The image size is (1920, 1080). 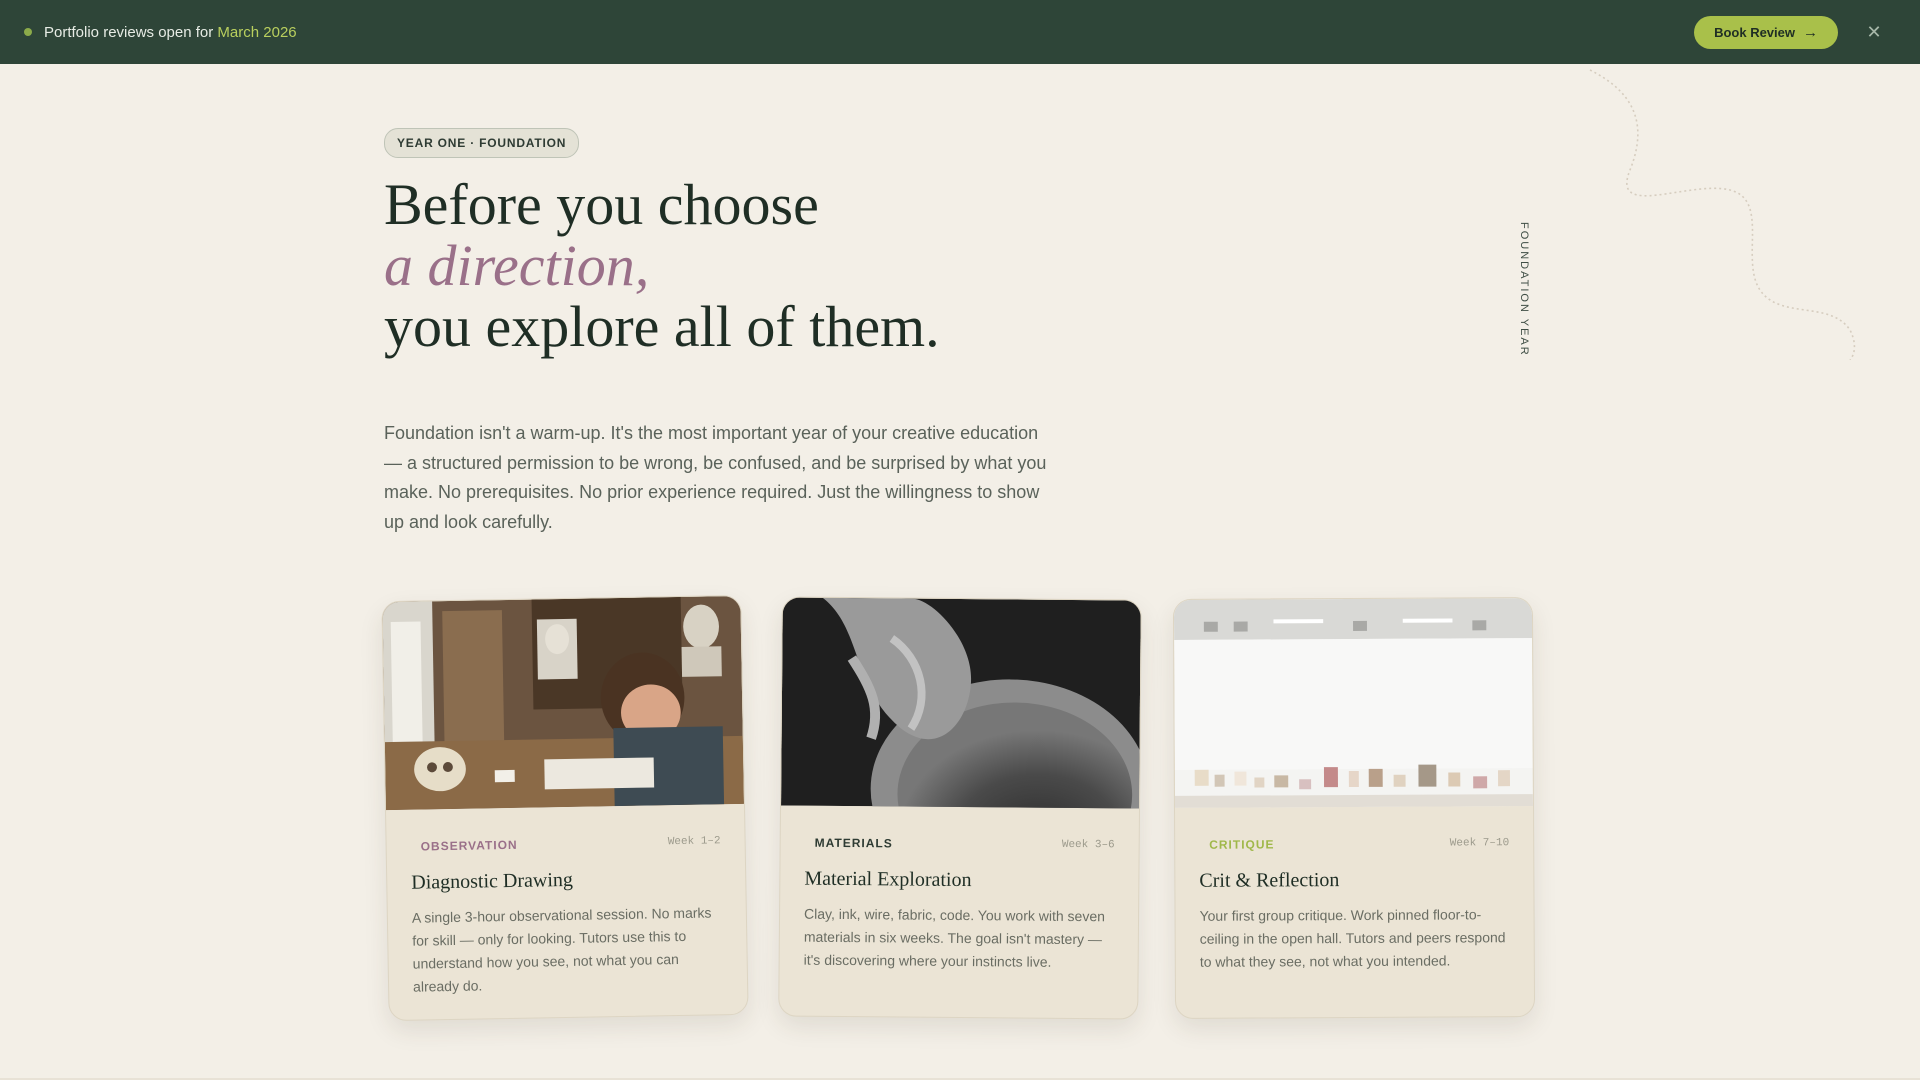 What do you see at coordinates (1810, 32) in the screenshot?
I see `arrow-right-icon: →` at bounding box center [1810, 32].